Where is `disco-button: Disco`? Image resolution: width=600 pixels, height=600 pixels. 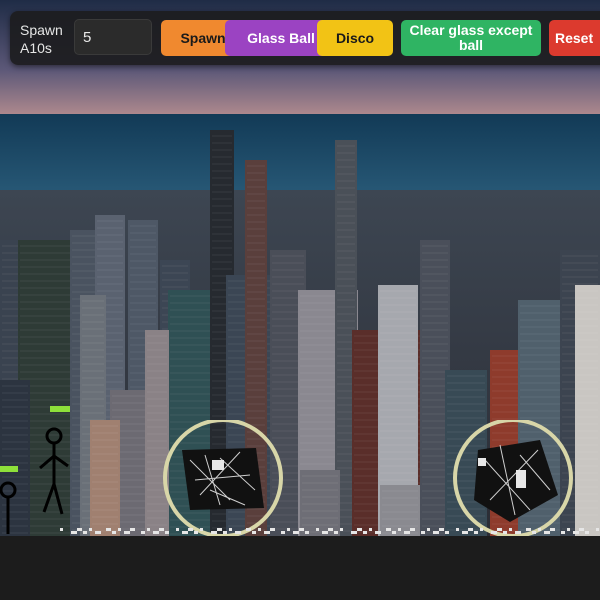 disco-button: Disco is located at coordinates (355, 38).